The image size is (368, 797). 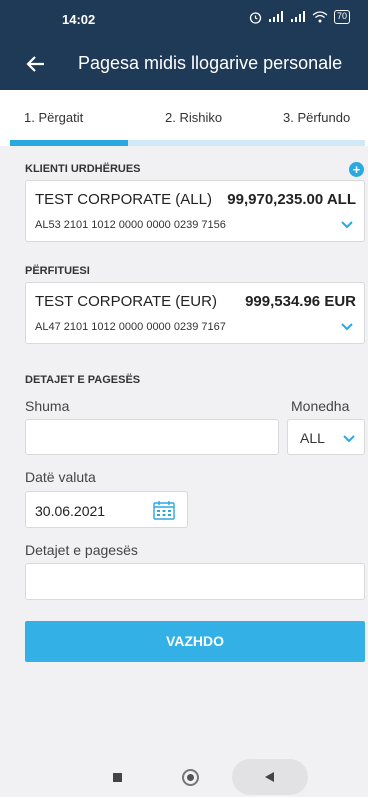 I want to click on recents-icon, so click(x=117, y=777).